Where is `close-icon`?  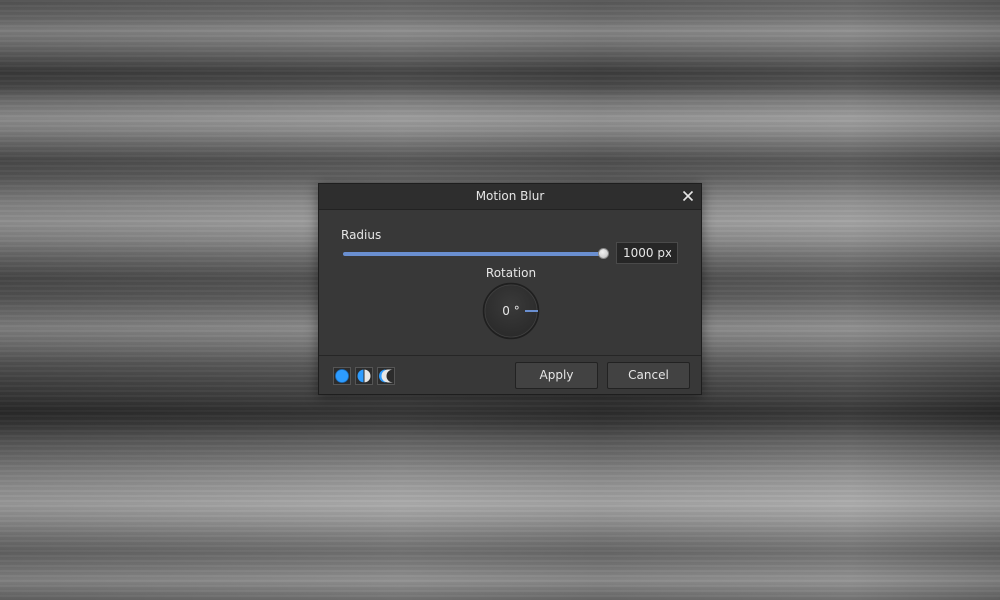
close-icon is located at coordinates (688, 196).